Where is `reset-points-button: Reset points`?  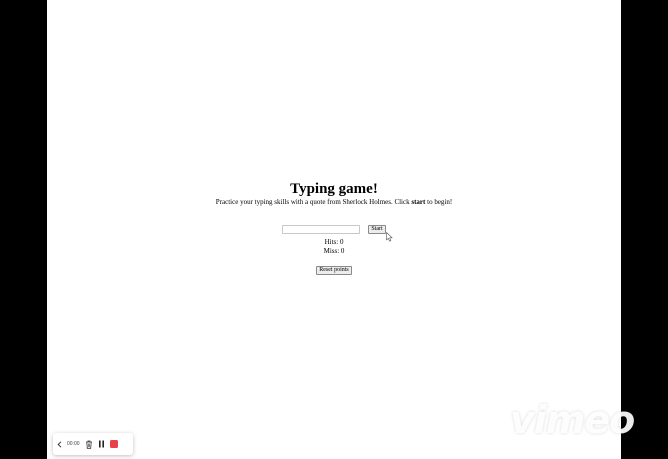 reset-points-button: Reset points is located at coordinates (334, 270).